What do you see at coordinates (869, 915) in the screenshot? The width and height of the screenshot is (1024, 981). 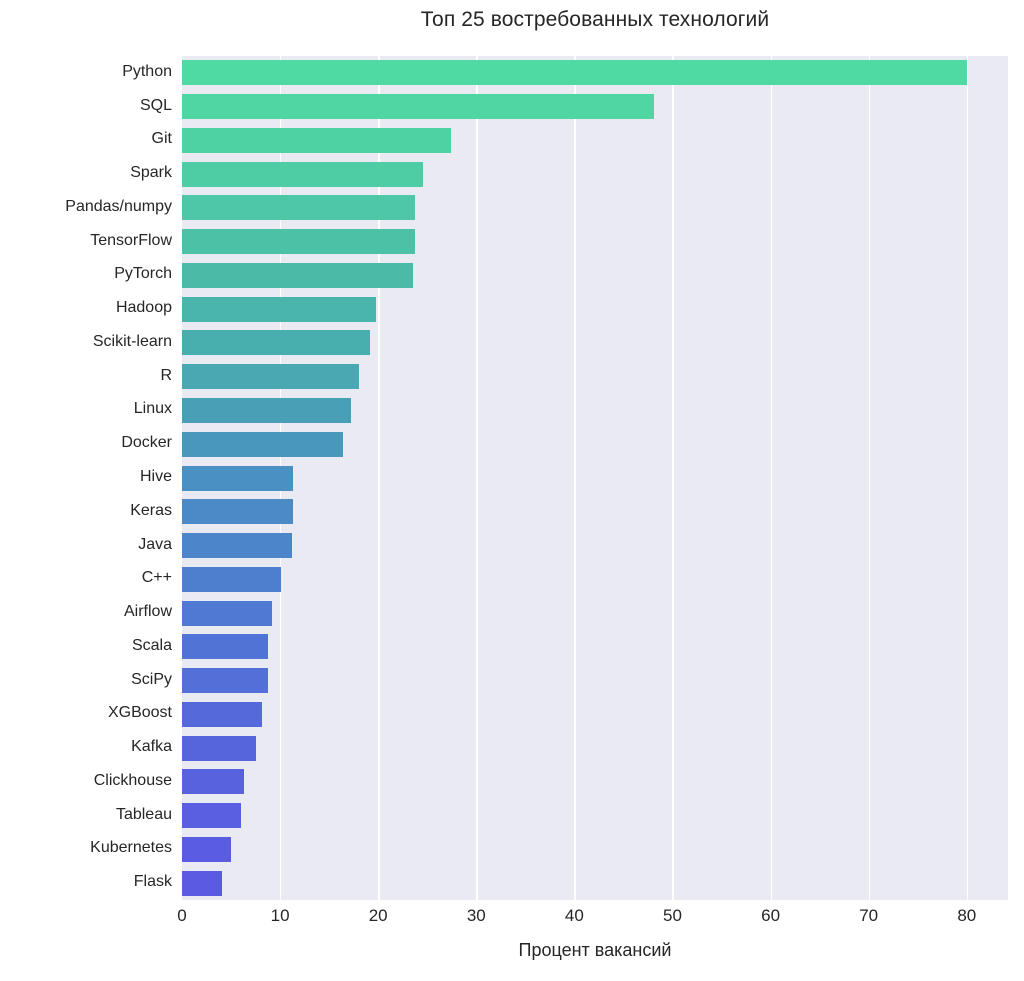 I see `x-tick-label: 70` at bounding box center [869, 915].